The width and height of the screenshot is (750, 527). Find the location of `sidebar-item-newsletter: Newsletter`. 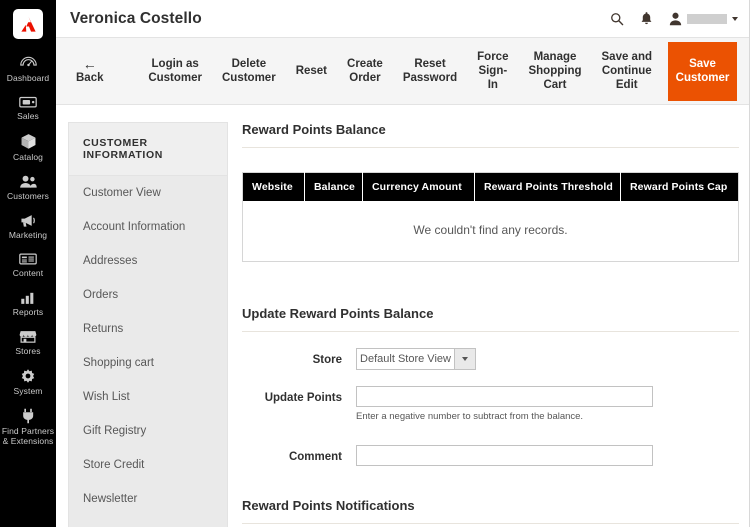

sidebar-item-newsletter: Newsletter is located at coordinates (148, 499).